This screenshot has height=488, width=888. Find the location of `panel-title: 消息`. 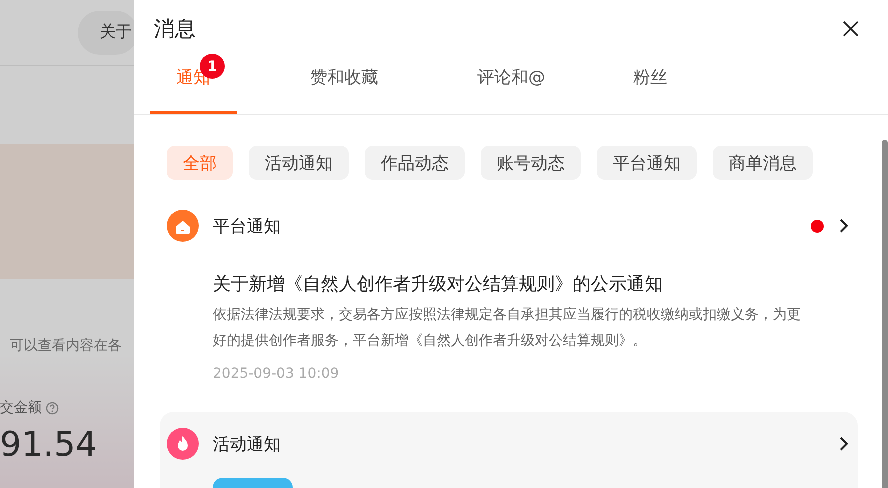

panel-title: 消息 is located at coordinates (175, 29).